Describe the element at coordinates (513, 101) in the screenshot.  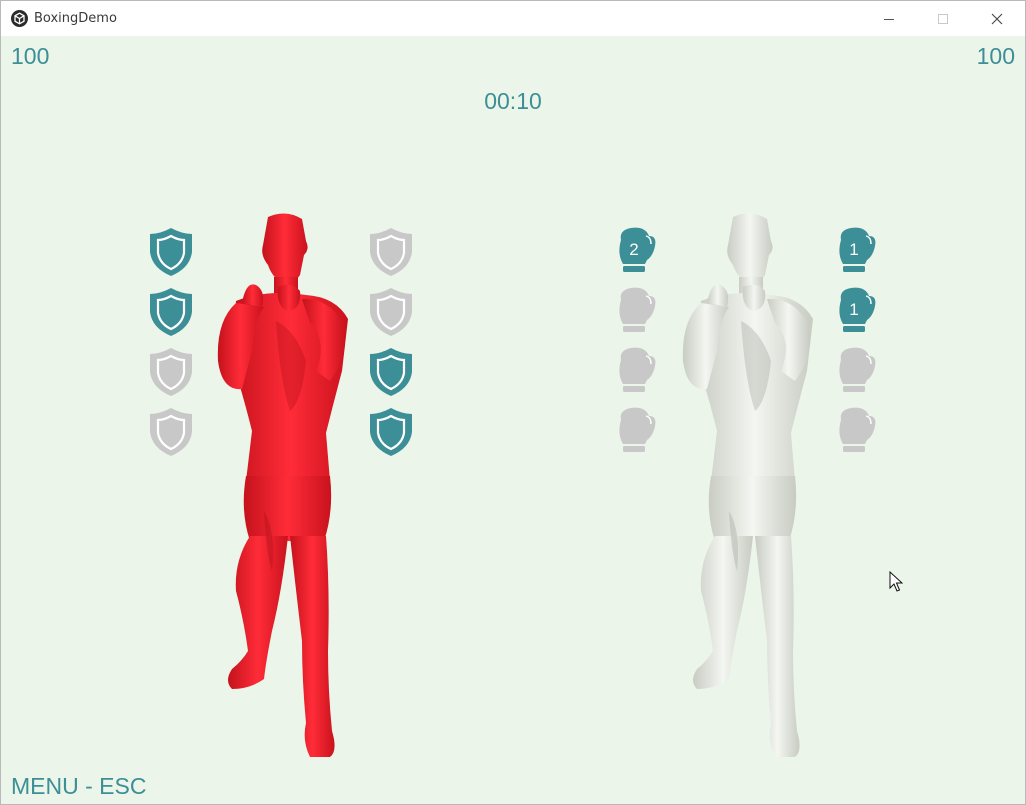
I see `round-timer: 00:10` at that location.